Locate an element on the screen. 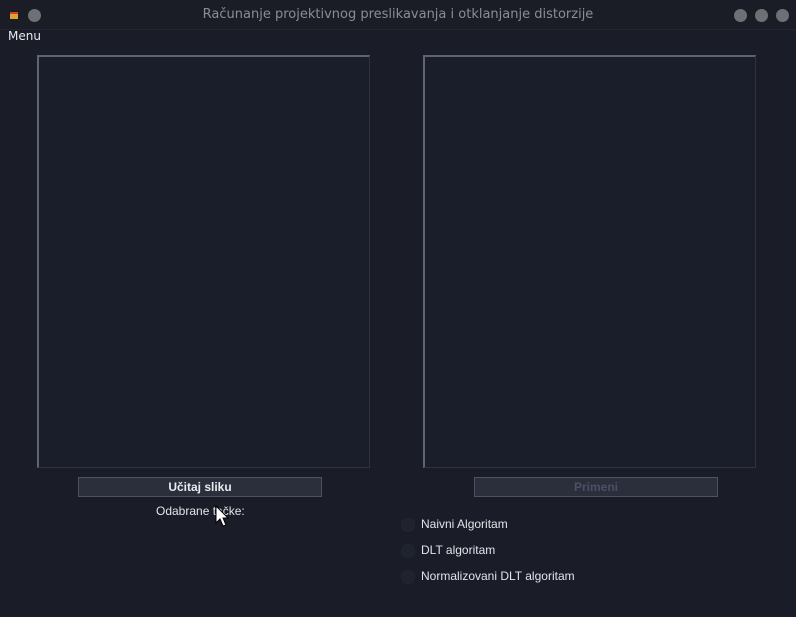 Image resolution: width=796 pixels, height=617 pixels. radio-label: Normalizovani DLT algoritam is located at coordinates (498, 576).